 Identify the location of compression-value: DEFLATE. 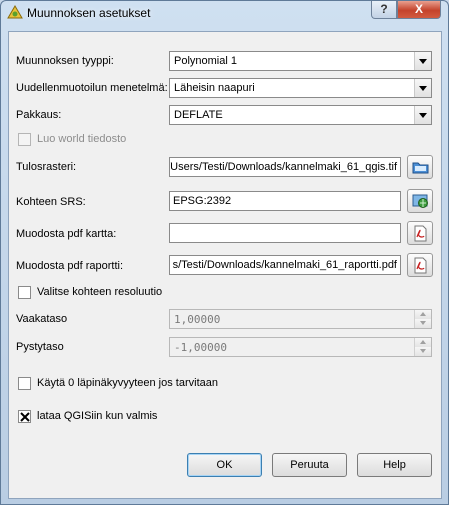
(198, 115).